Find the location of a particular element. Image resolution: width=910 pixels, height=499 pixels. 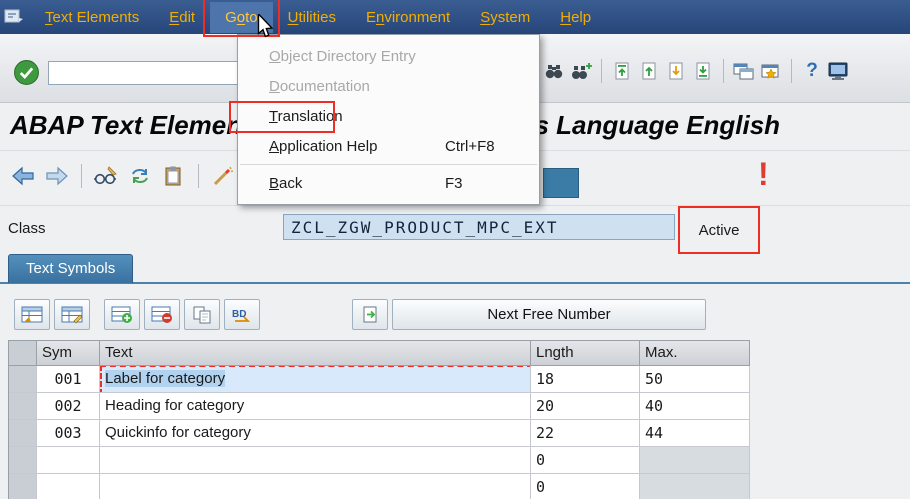

command-field is located at coordinates (144, 73).